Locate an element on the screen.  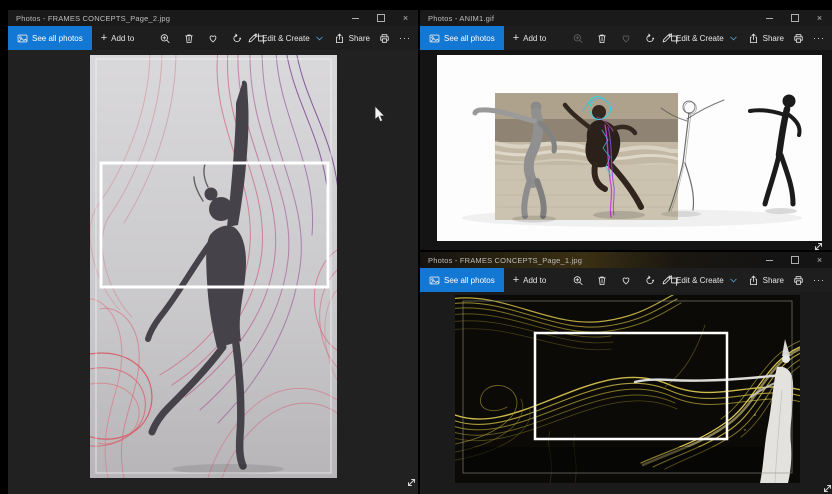
titlebar: Photos - FRAMES CONCEPTS_Page_1.jpg × is located at coordinates (626, 260).